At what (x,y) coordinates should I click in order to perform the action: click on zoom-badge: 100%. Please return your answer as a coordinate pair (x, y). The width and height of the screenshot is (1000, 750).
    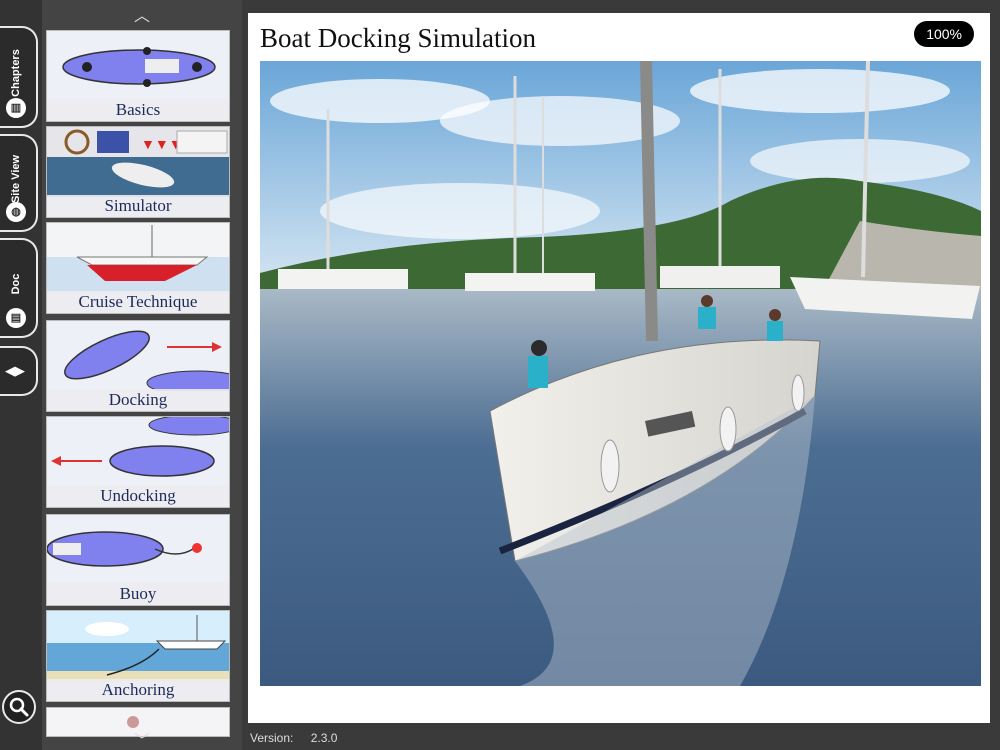
    Looking at the image, I should click on (944, 34).